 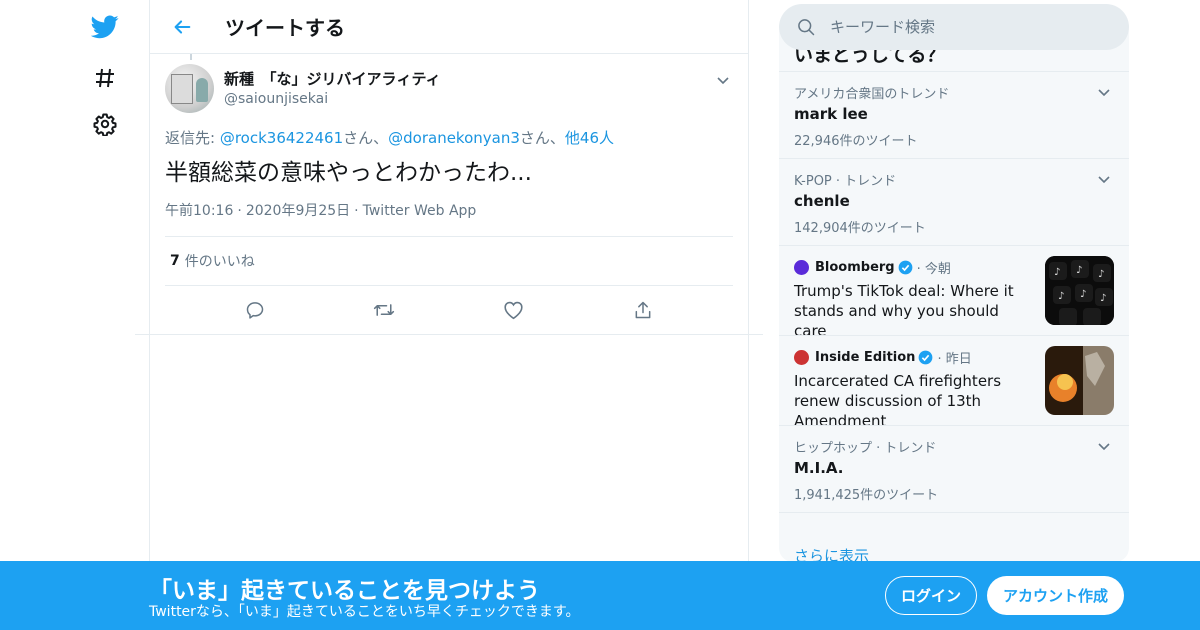 I want to click on page-title: ツイートする, so click(x=285, y=28).